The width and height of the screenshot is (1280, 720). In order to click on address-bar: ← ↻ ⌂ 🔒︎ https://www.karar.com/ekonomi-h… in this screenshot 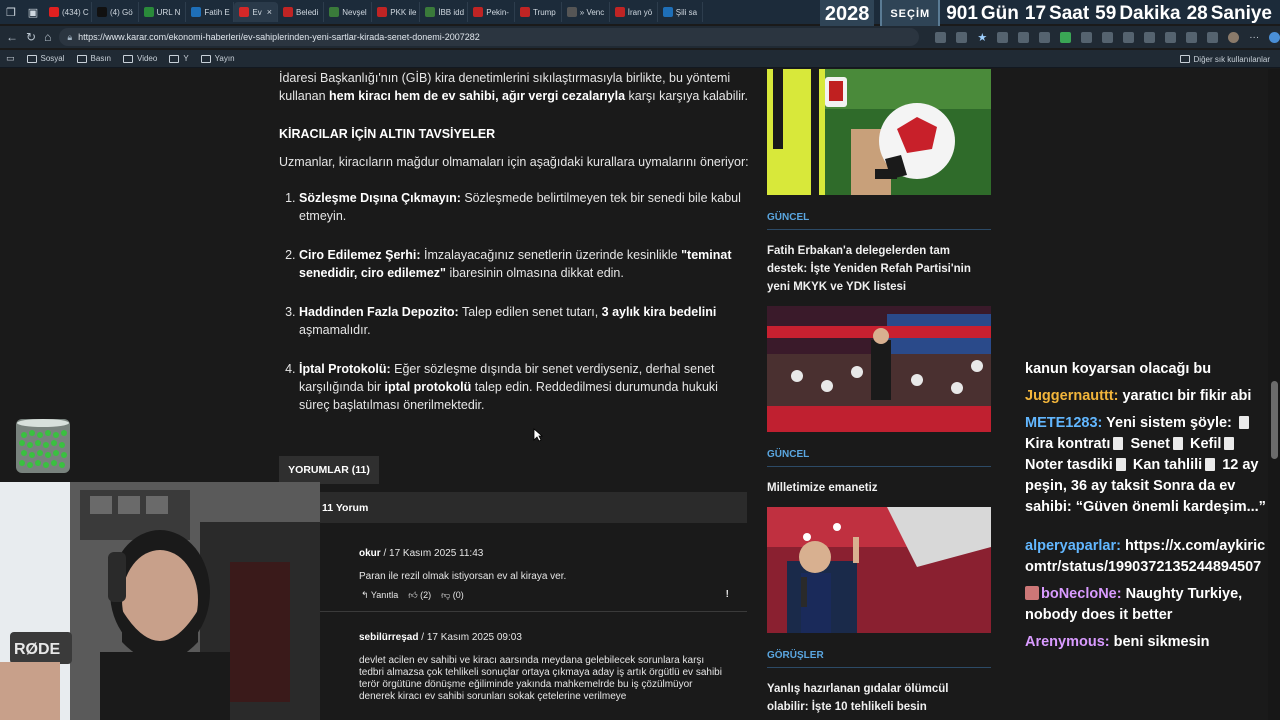, I will do `click(640, 37)`.